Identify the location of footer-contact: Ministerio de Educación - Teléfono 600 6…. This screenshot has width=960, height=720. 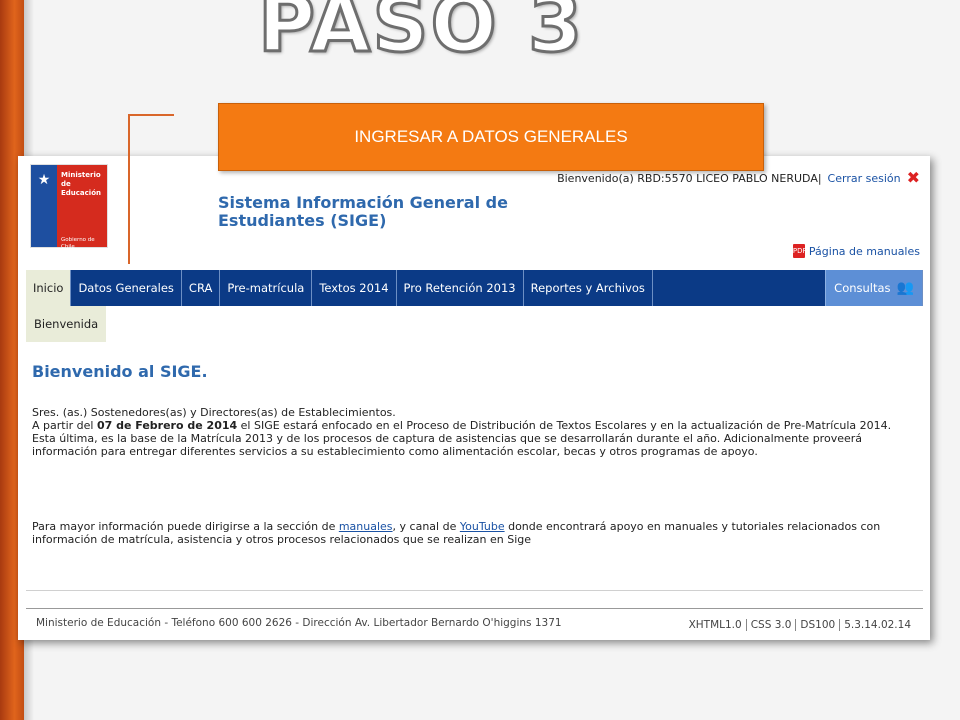
(299, 623).